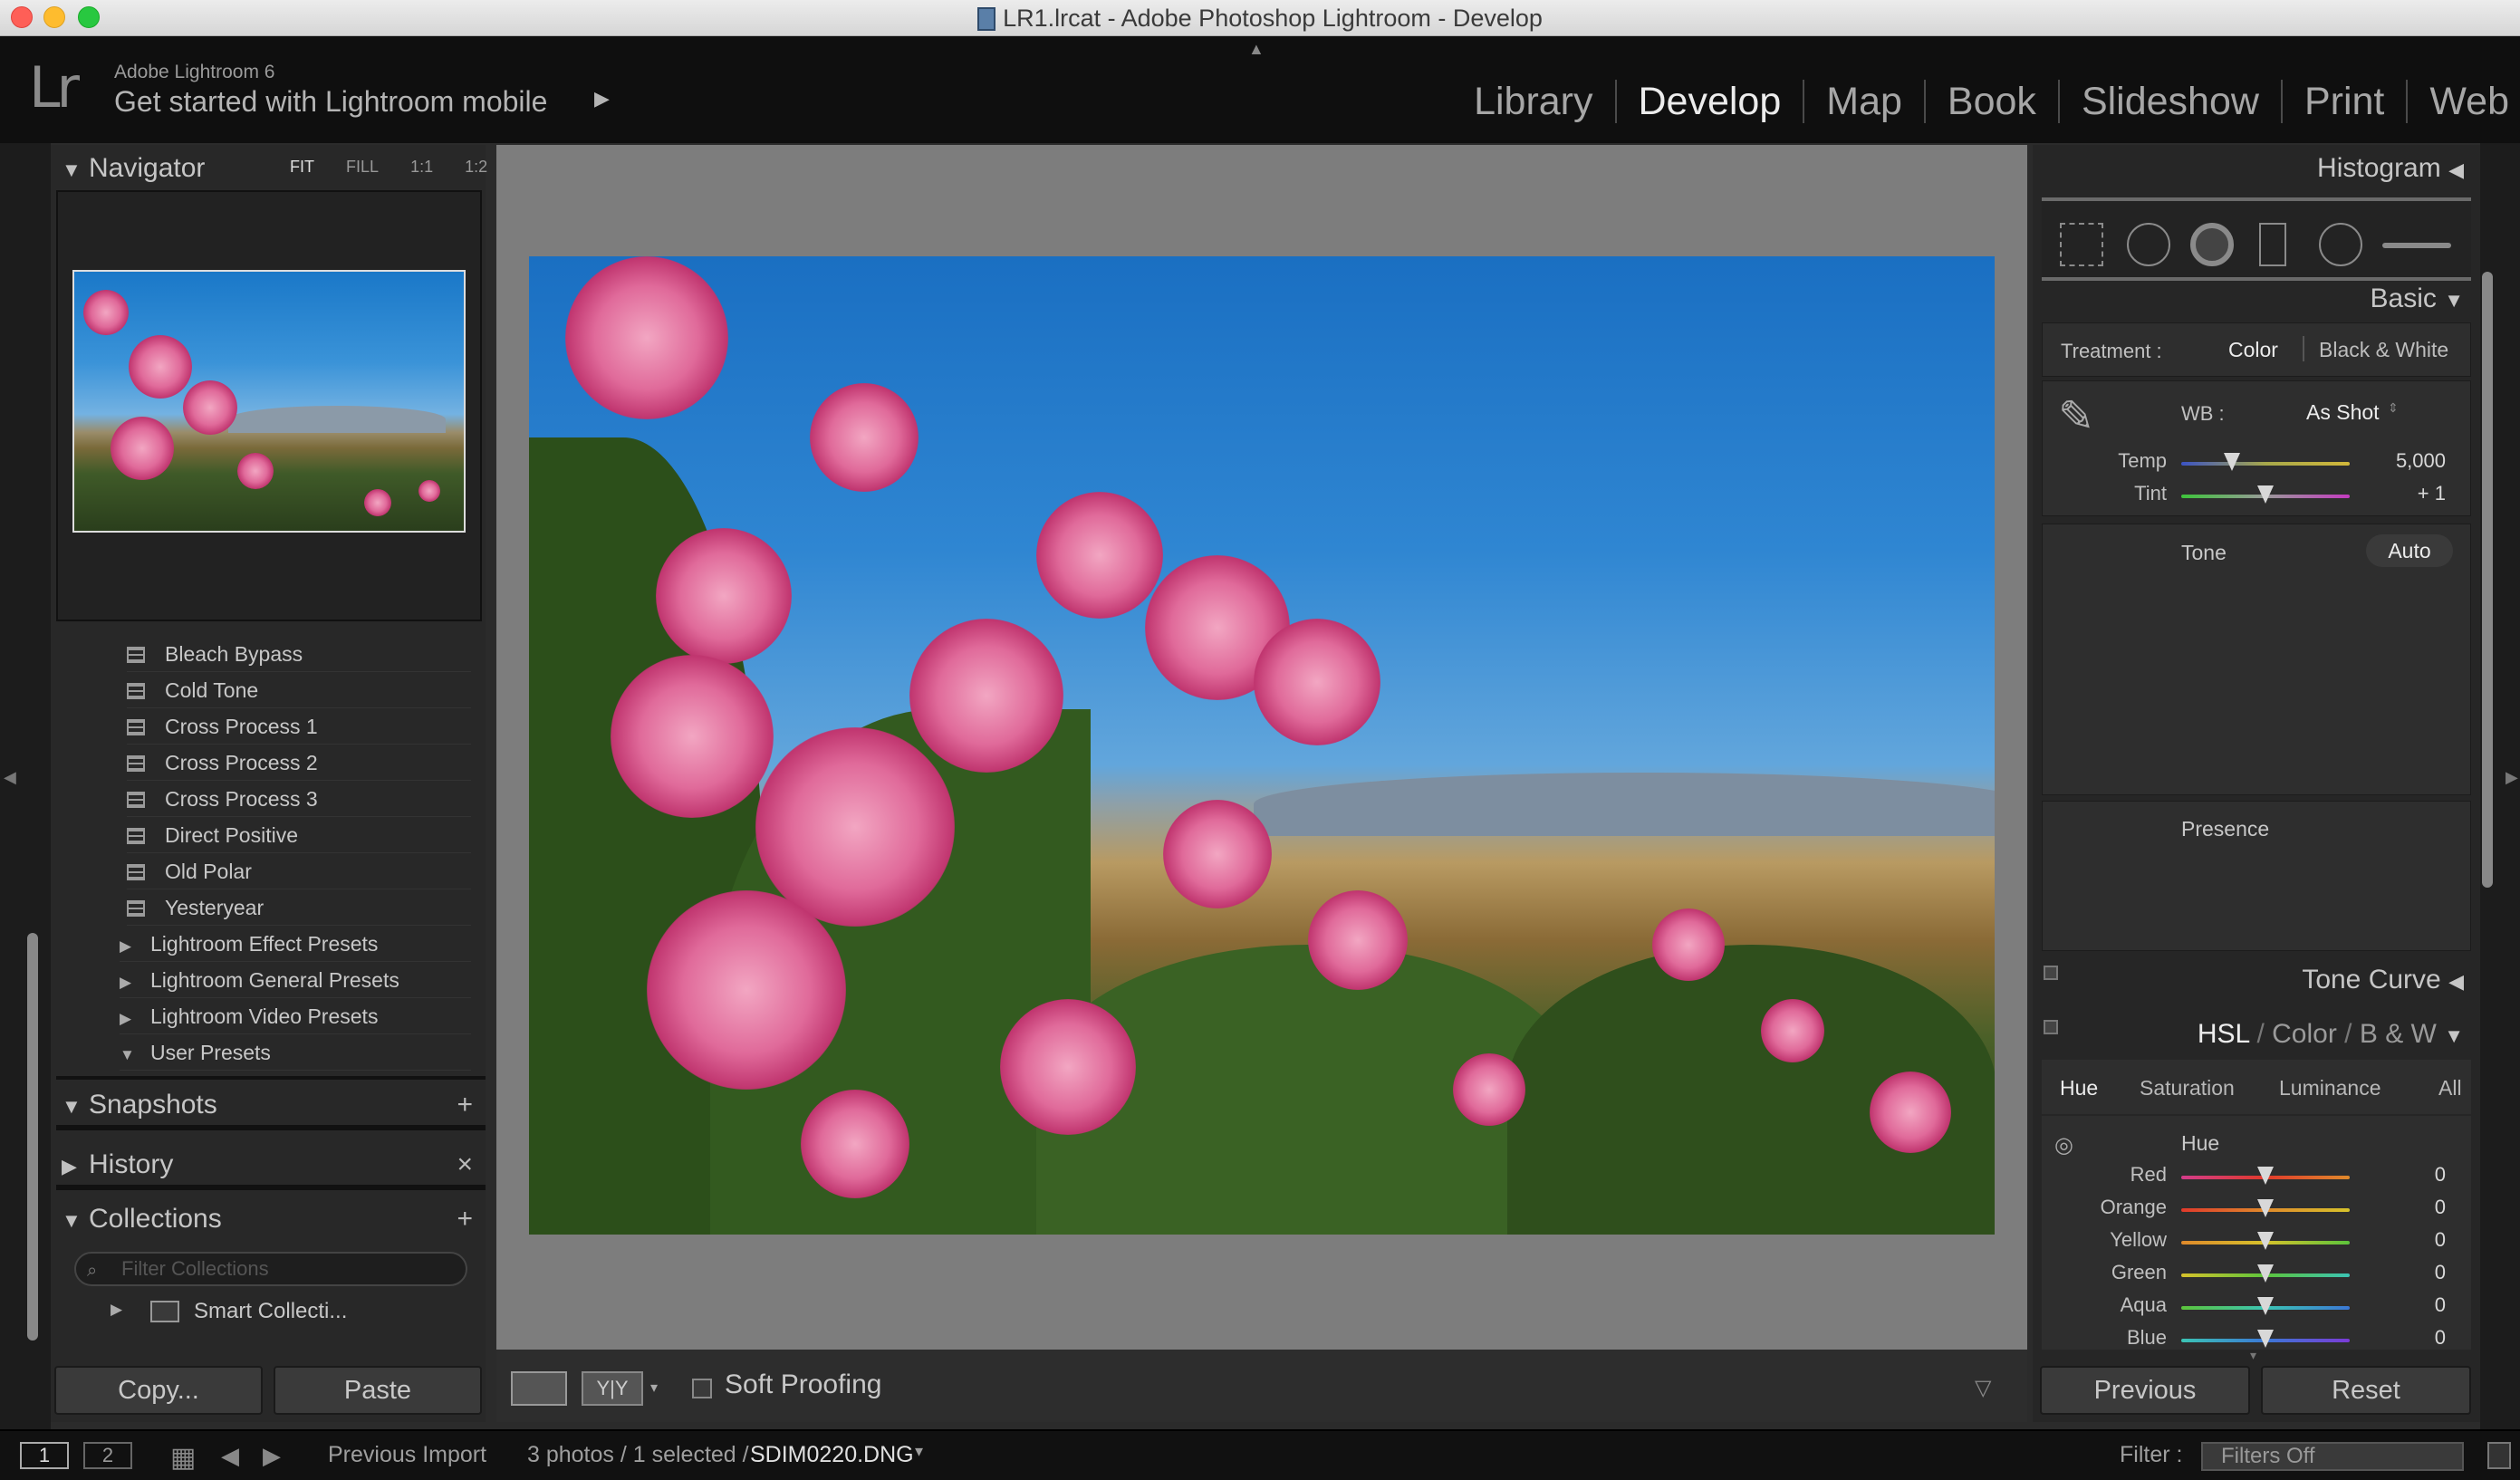 The height and width of the screenshot is (1480, 2520). I want to click on add-snapshot-icon: +, so click(465, 1105).